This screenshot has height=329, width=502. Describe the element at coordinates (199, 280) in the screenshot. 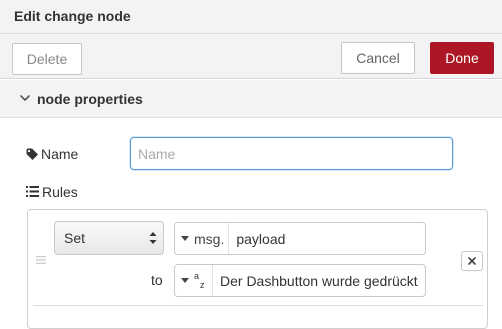

I see `string-type-icon: az` at that location.